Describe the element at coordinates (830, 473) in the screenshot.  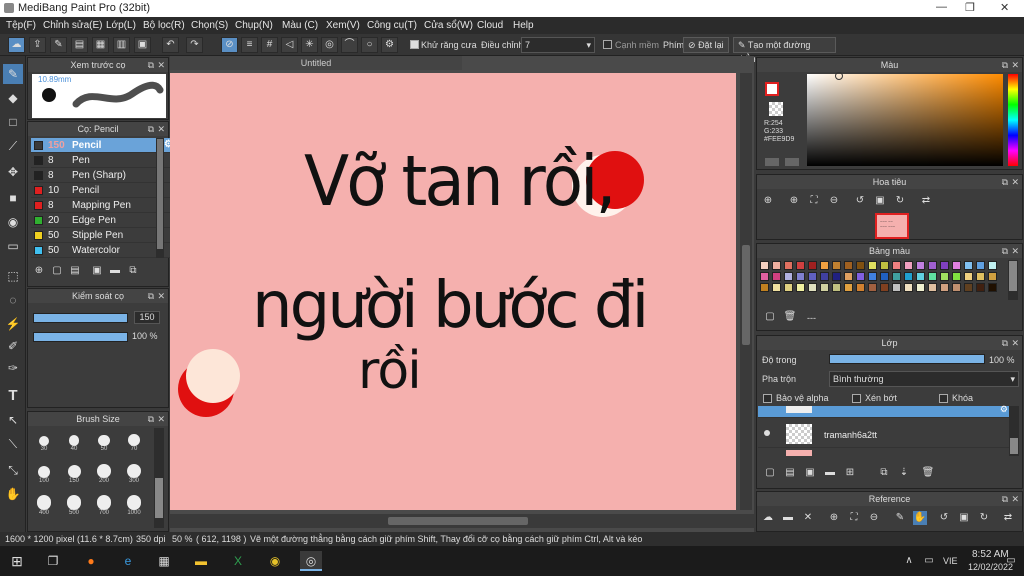
I see `new-folder-icon: ▬` at that location.